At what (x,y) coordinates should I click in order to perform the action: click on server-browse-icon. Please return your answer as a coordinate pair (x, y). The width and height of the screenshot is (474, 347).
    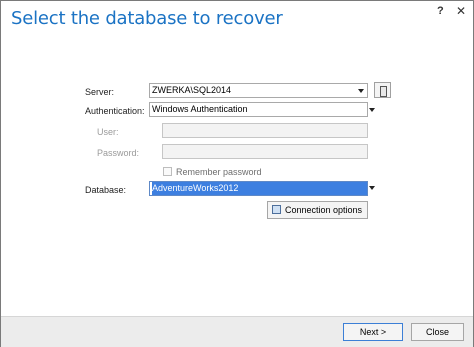
    Looking at the image, I should click on (383, 91).